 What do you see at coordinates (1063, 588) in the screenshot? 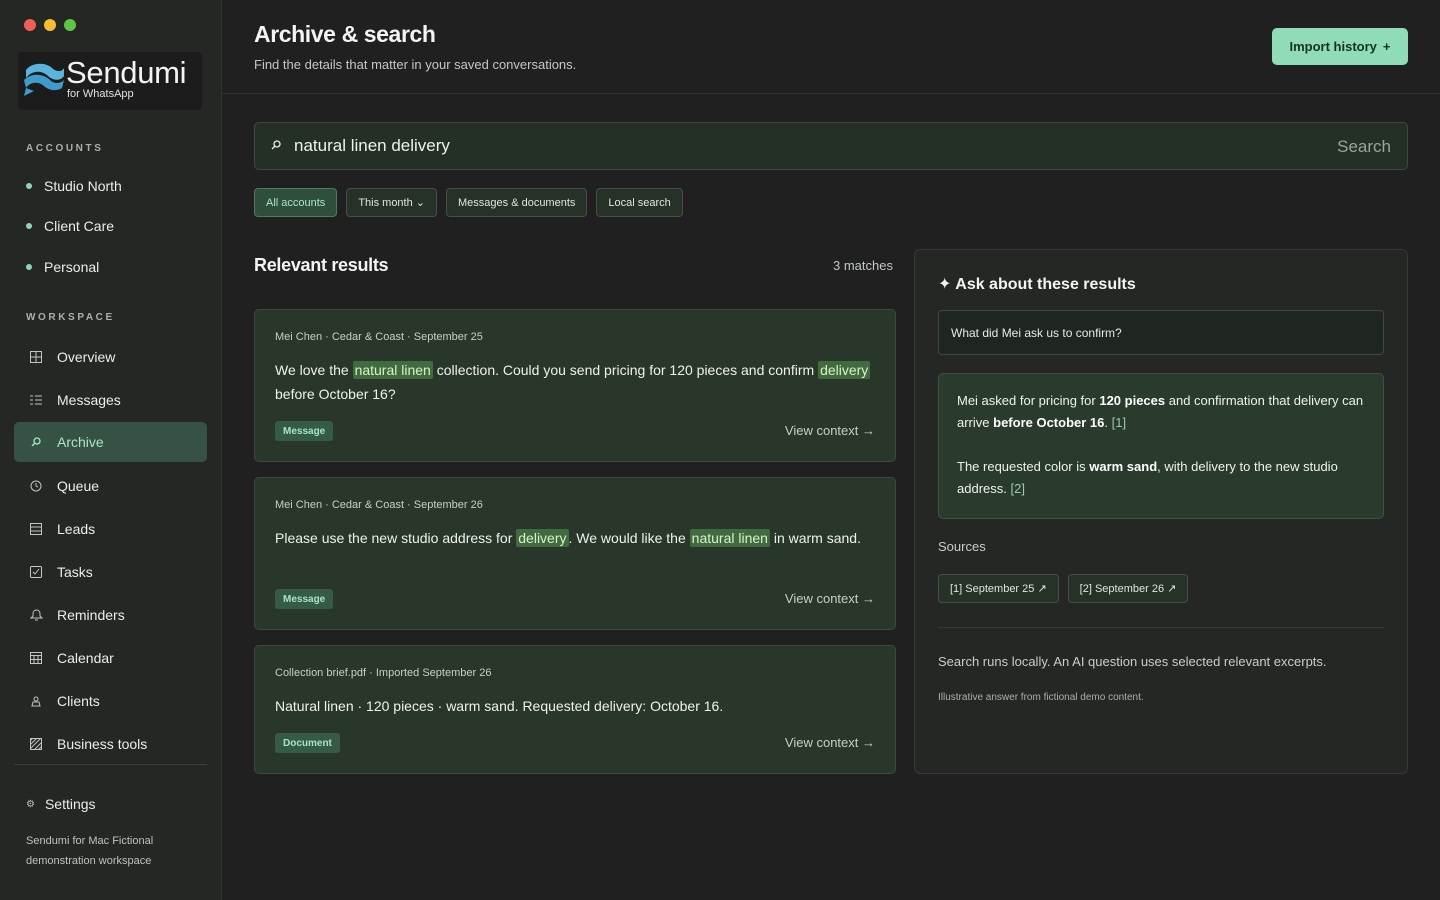
I see `sources-list: [1] September 25 ↗ [2] September 26 ↗` at bounding box center [1063, 588].